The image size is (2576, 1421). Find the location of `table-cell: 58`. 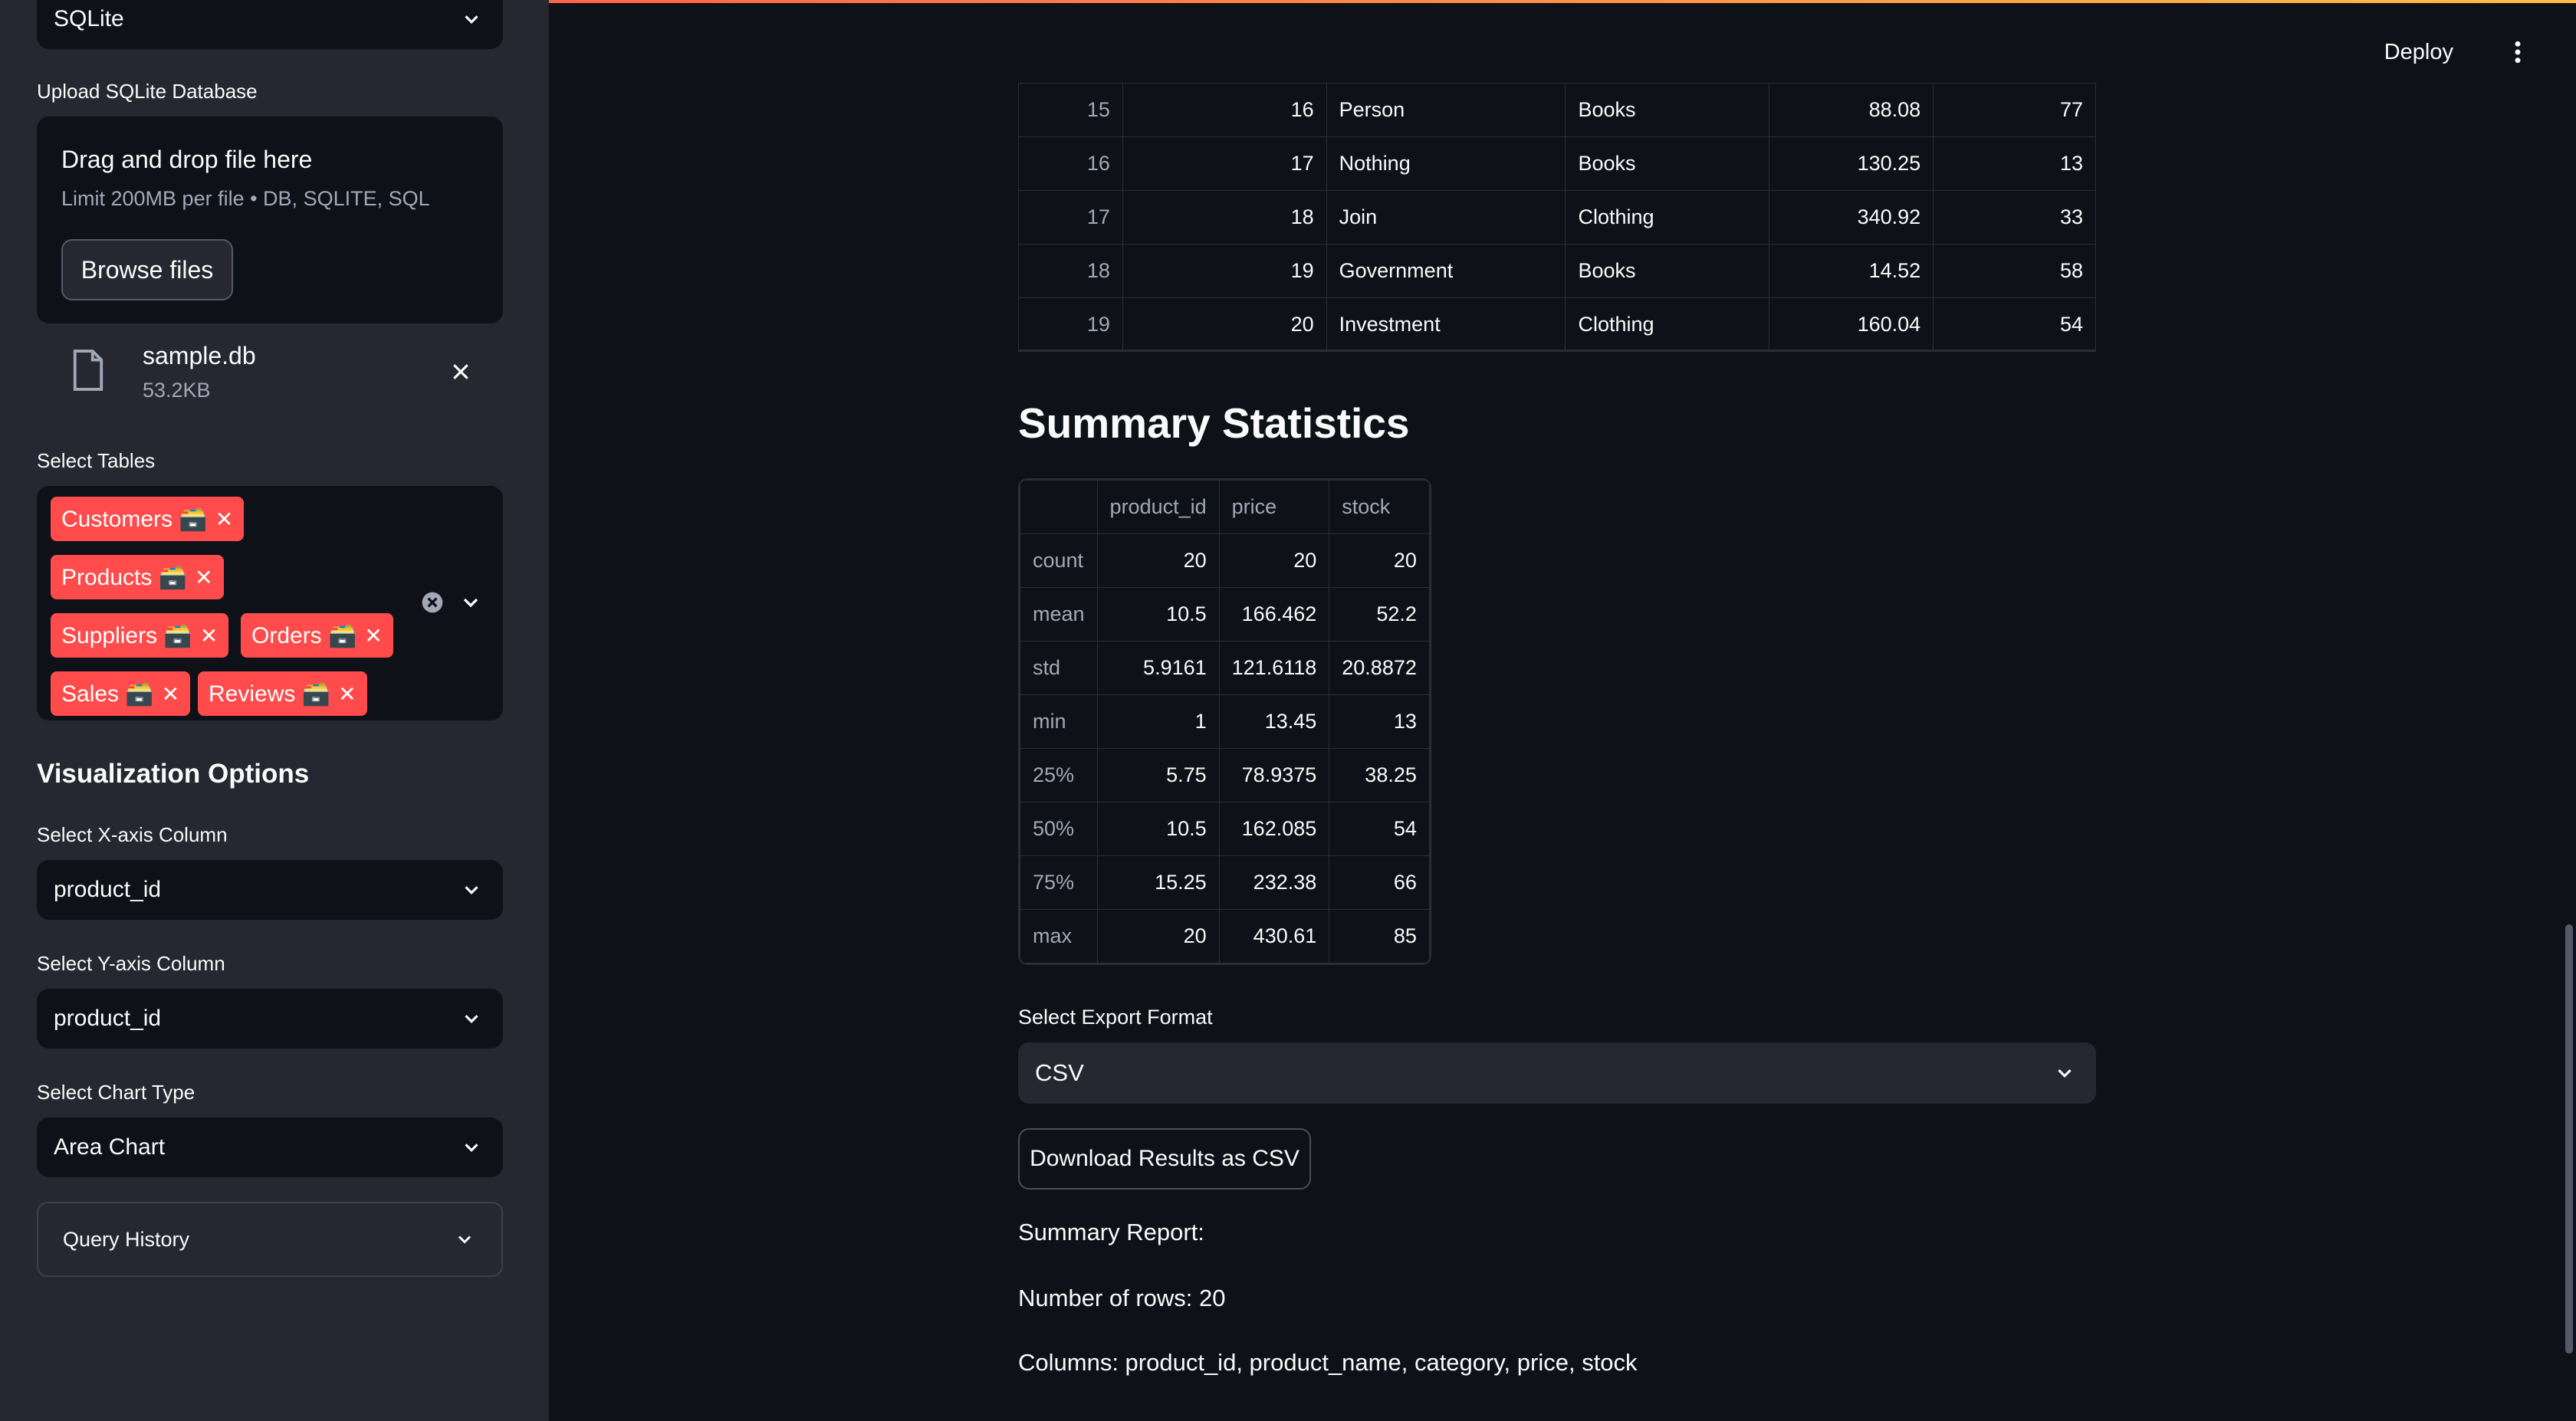

table-cell: 58 is located at coordinates (2015, 271).